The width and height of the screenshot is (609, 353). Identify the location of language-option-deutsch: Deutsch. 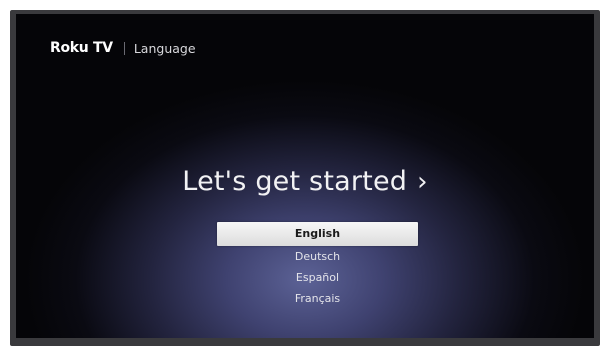
(317, 257).